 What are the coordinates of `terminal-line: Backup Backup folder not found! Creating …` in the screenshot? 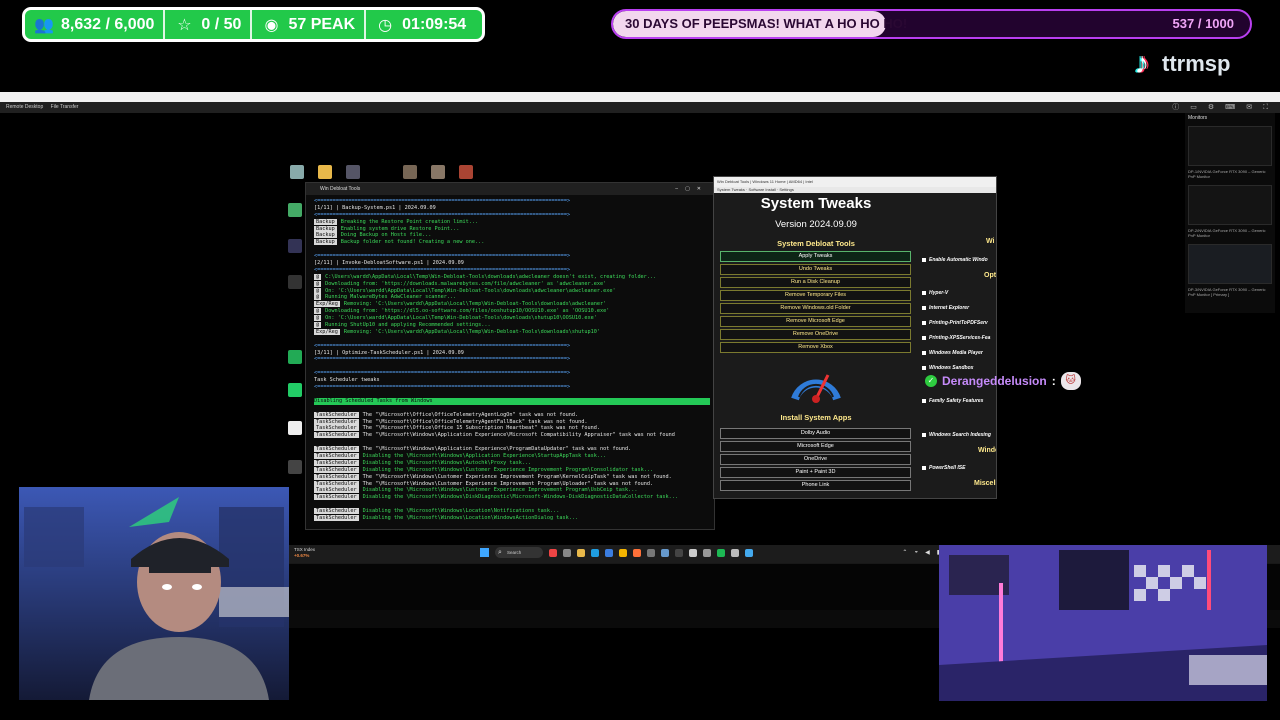 It's located at (512, 242).